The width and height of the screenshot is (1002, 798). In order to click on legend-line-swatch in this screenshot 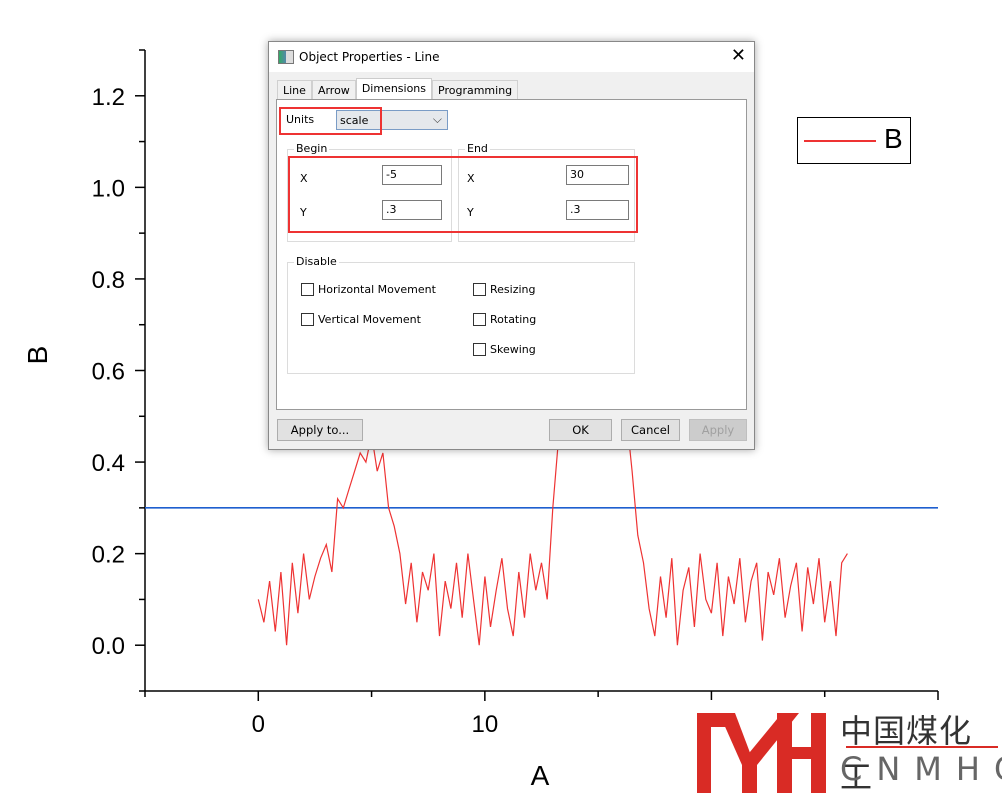, I will do `click(840, 141)`.